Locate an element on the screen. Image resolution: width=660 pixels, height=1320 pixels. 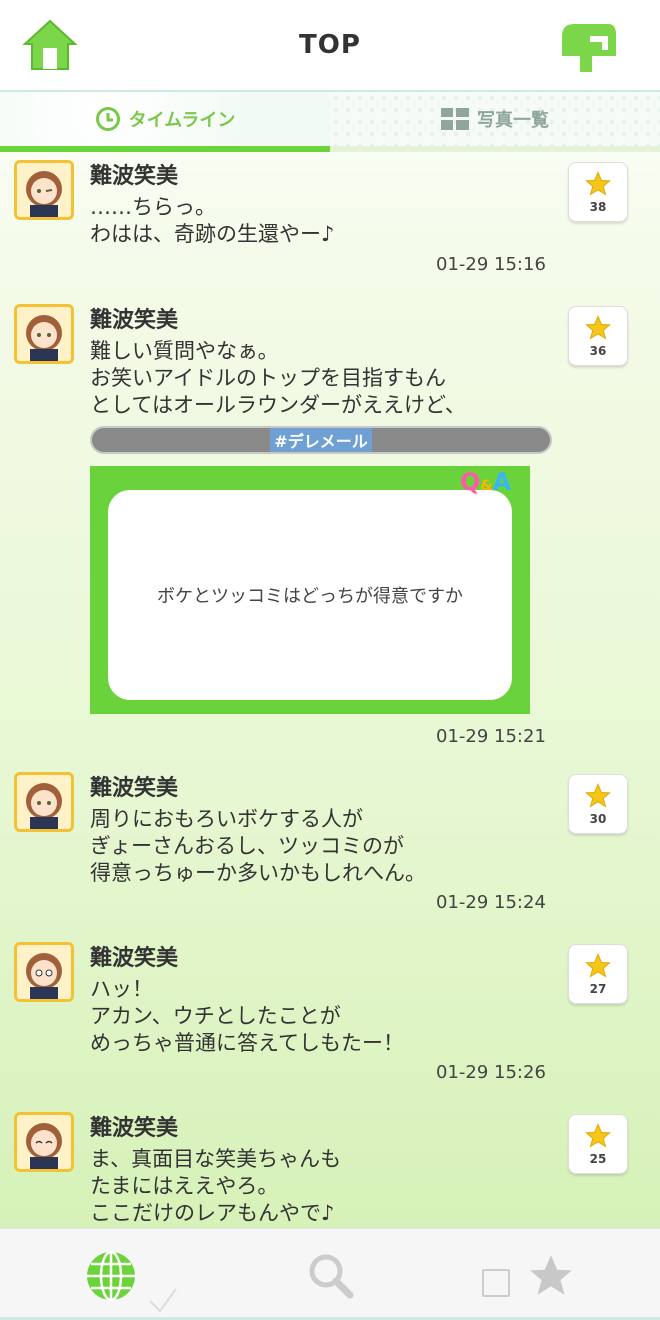
like-count: 27 is located at coordinates (598, 989).